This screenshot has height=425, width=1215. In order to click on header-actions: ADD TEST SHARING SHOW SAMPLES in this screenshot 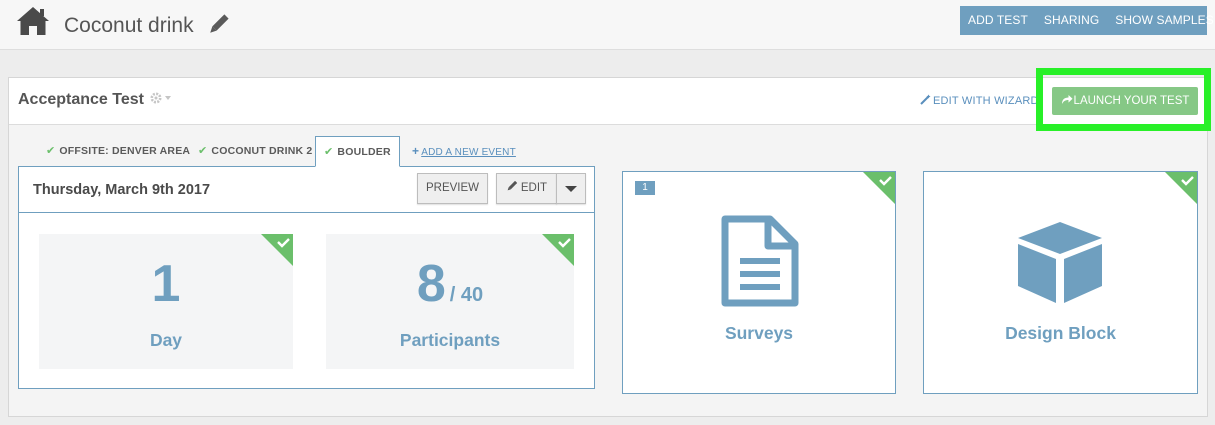, I will do `click(1087, 20)`.